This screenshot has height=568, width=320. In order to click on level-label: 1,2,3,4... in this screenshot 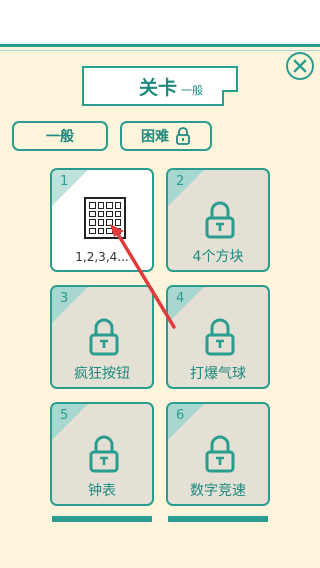, I will do `click(102, 257)`.